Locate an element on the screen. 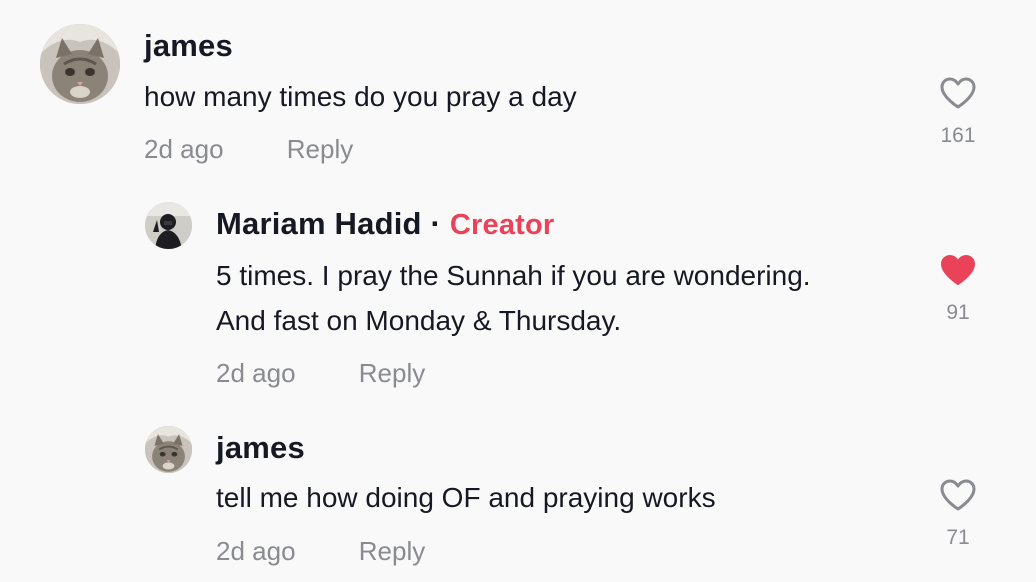  like-button: 161 is located at coordinates (958, 112).